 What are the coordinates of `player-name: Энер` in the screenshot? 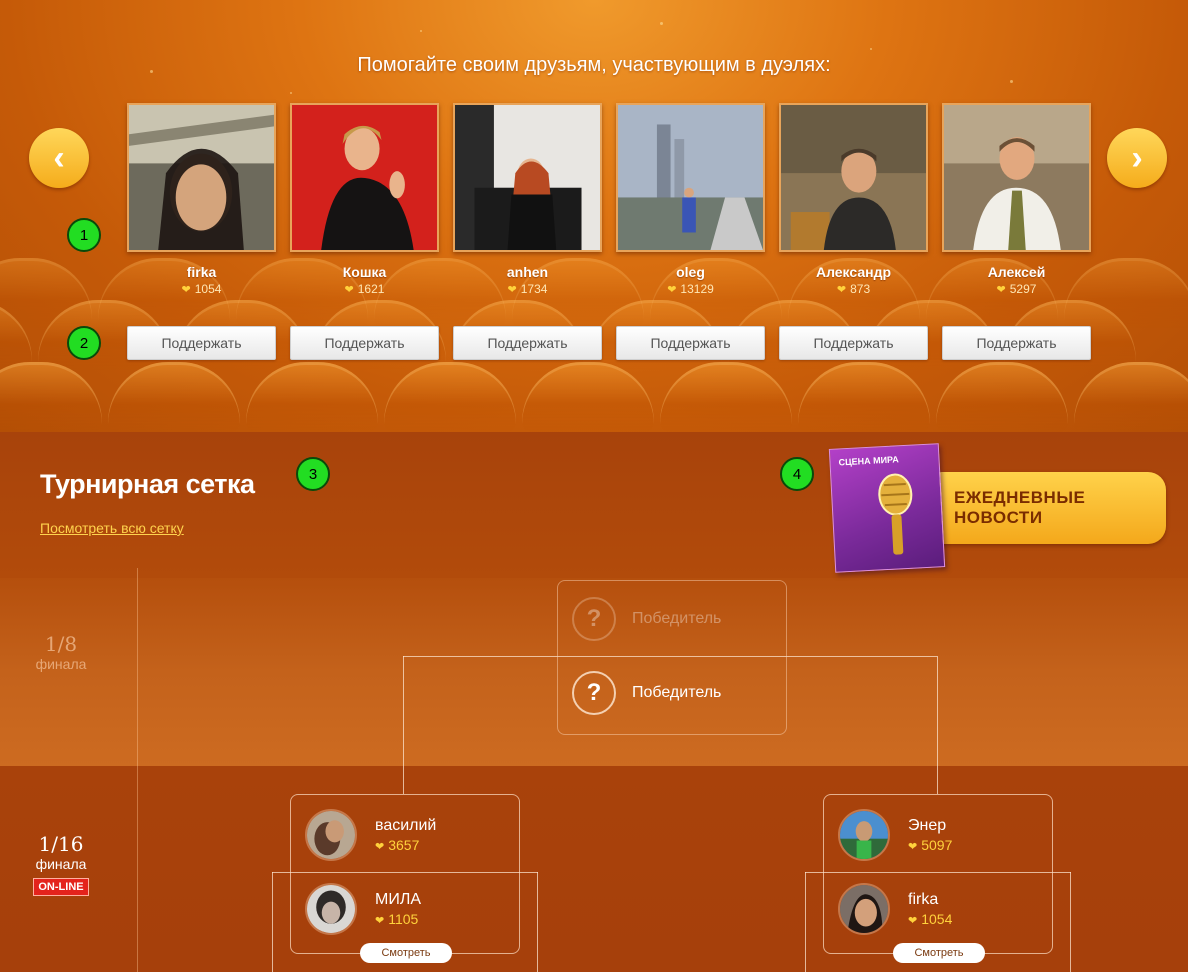 It's located at (927, 825).